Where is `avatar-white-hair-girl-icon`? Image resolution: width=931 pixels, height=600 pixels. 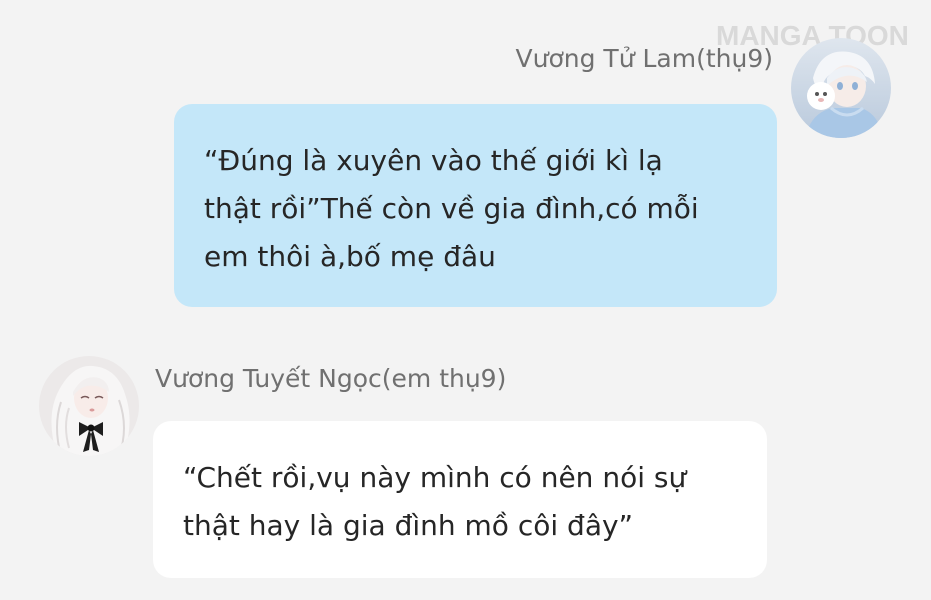 avatar-white-hair-girl-icon is located at coordinates (89, 406).